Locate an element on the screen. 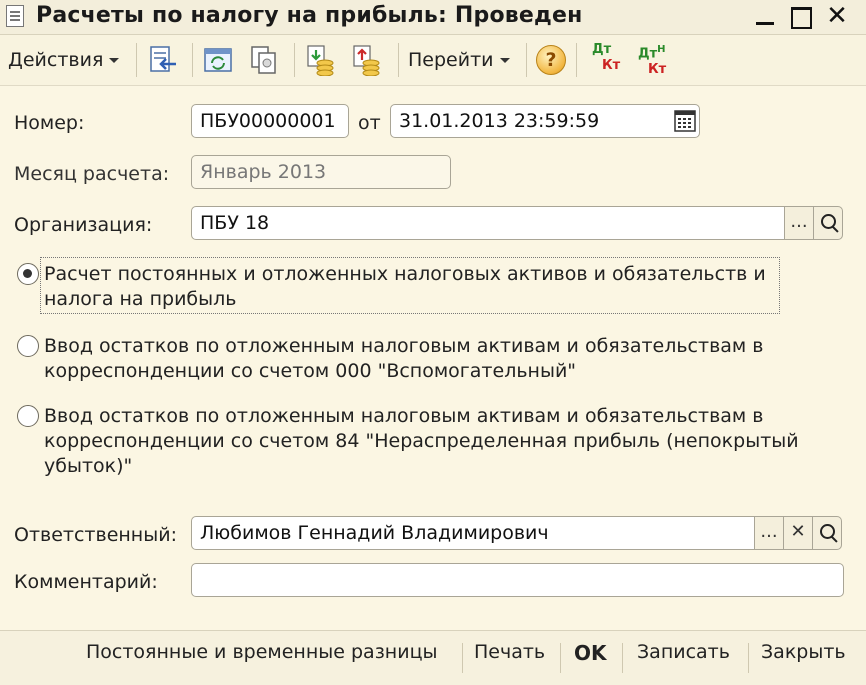  dt-kt-icon: Дт Кт is located at coordinates (608, 59).